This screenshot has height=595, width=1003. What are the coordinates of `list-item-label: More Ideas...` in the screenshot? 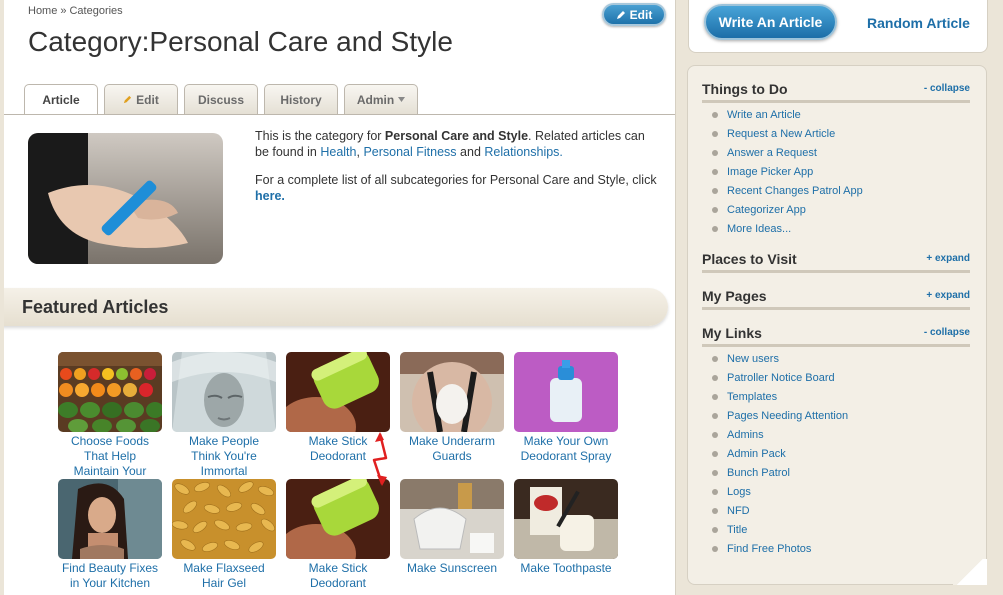 It's located at (759, 228).